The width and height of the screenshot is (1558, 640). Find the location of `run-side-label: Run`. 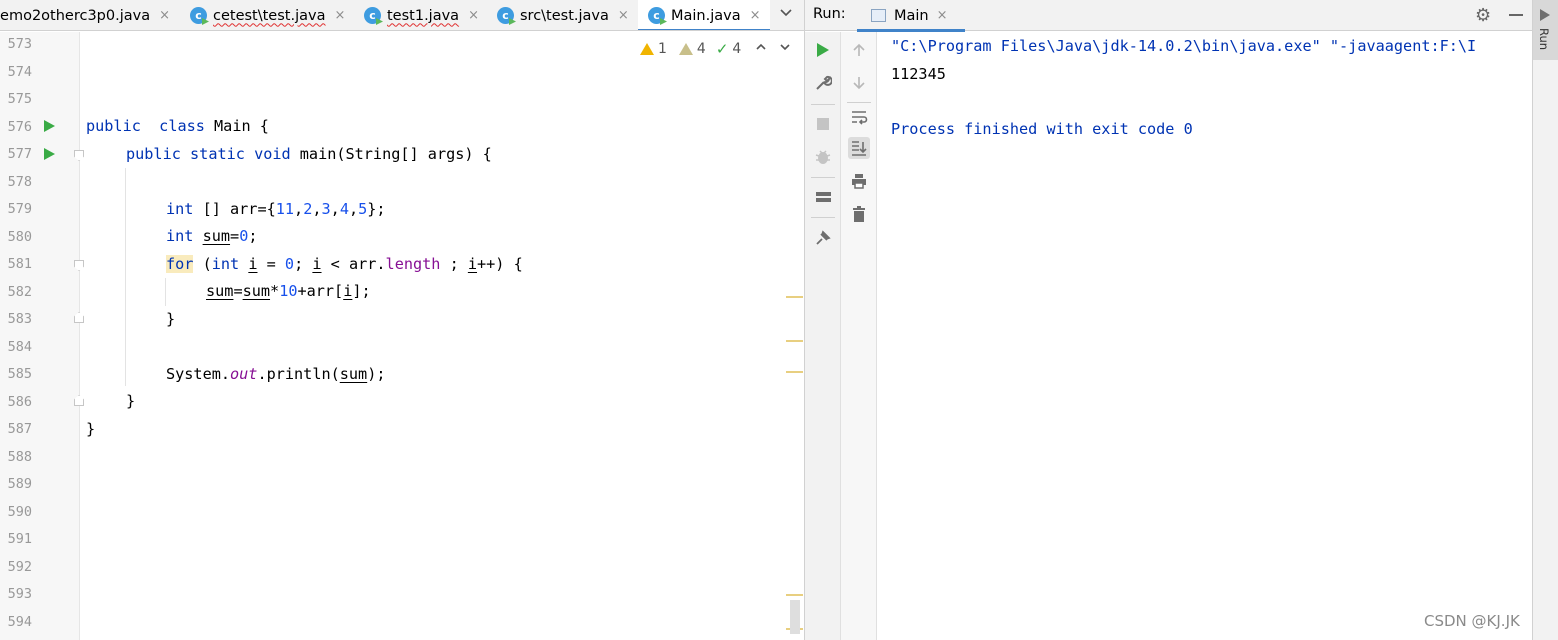

run-side-label: Run is located at coordinates (1544, 39).